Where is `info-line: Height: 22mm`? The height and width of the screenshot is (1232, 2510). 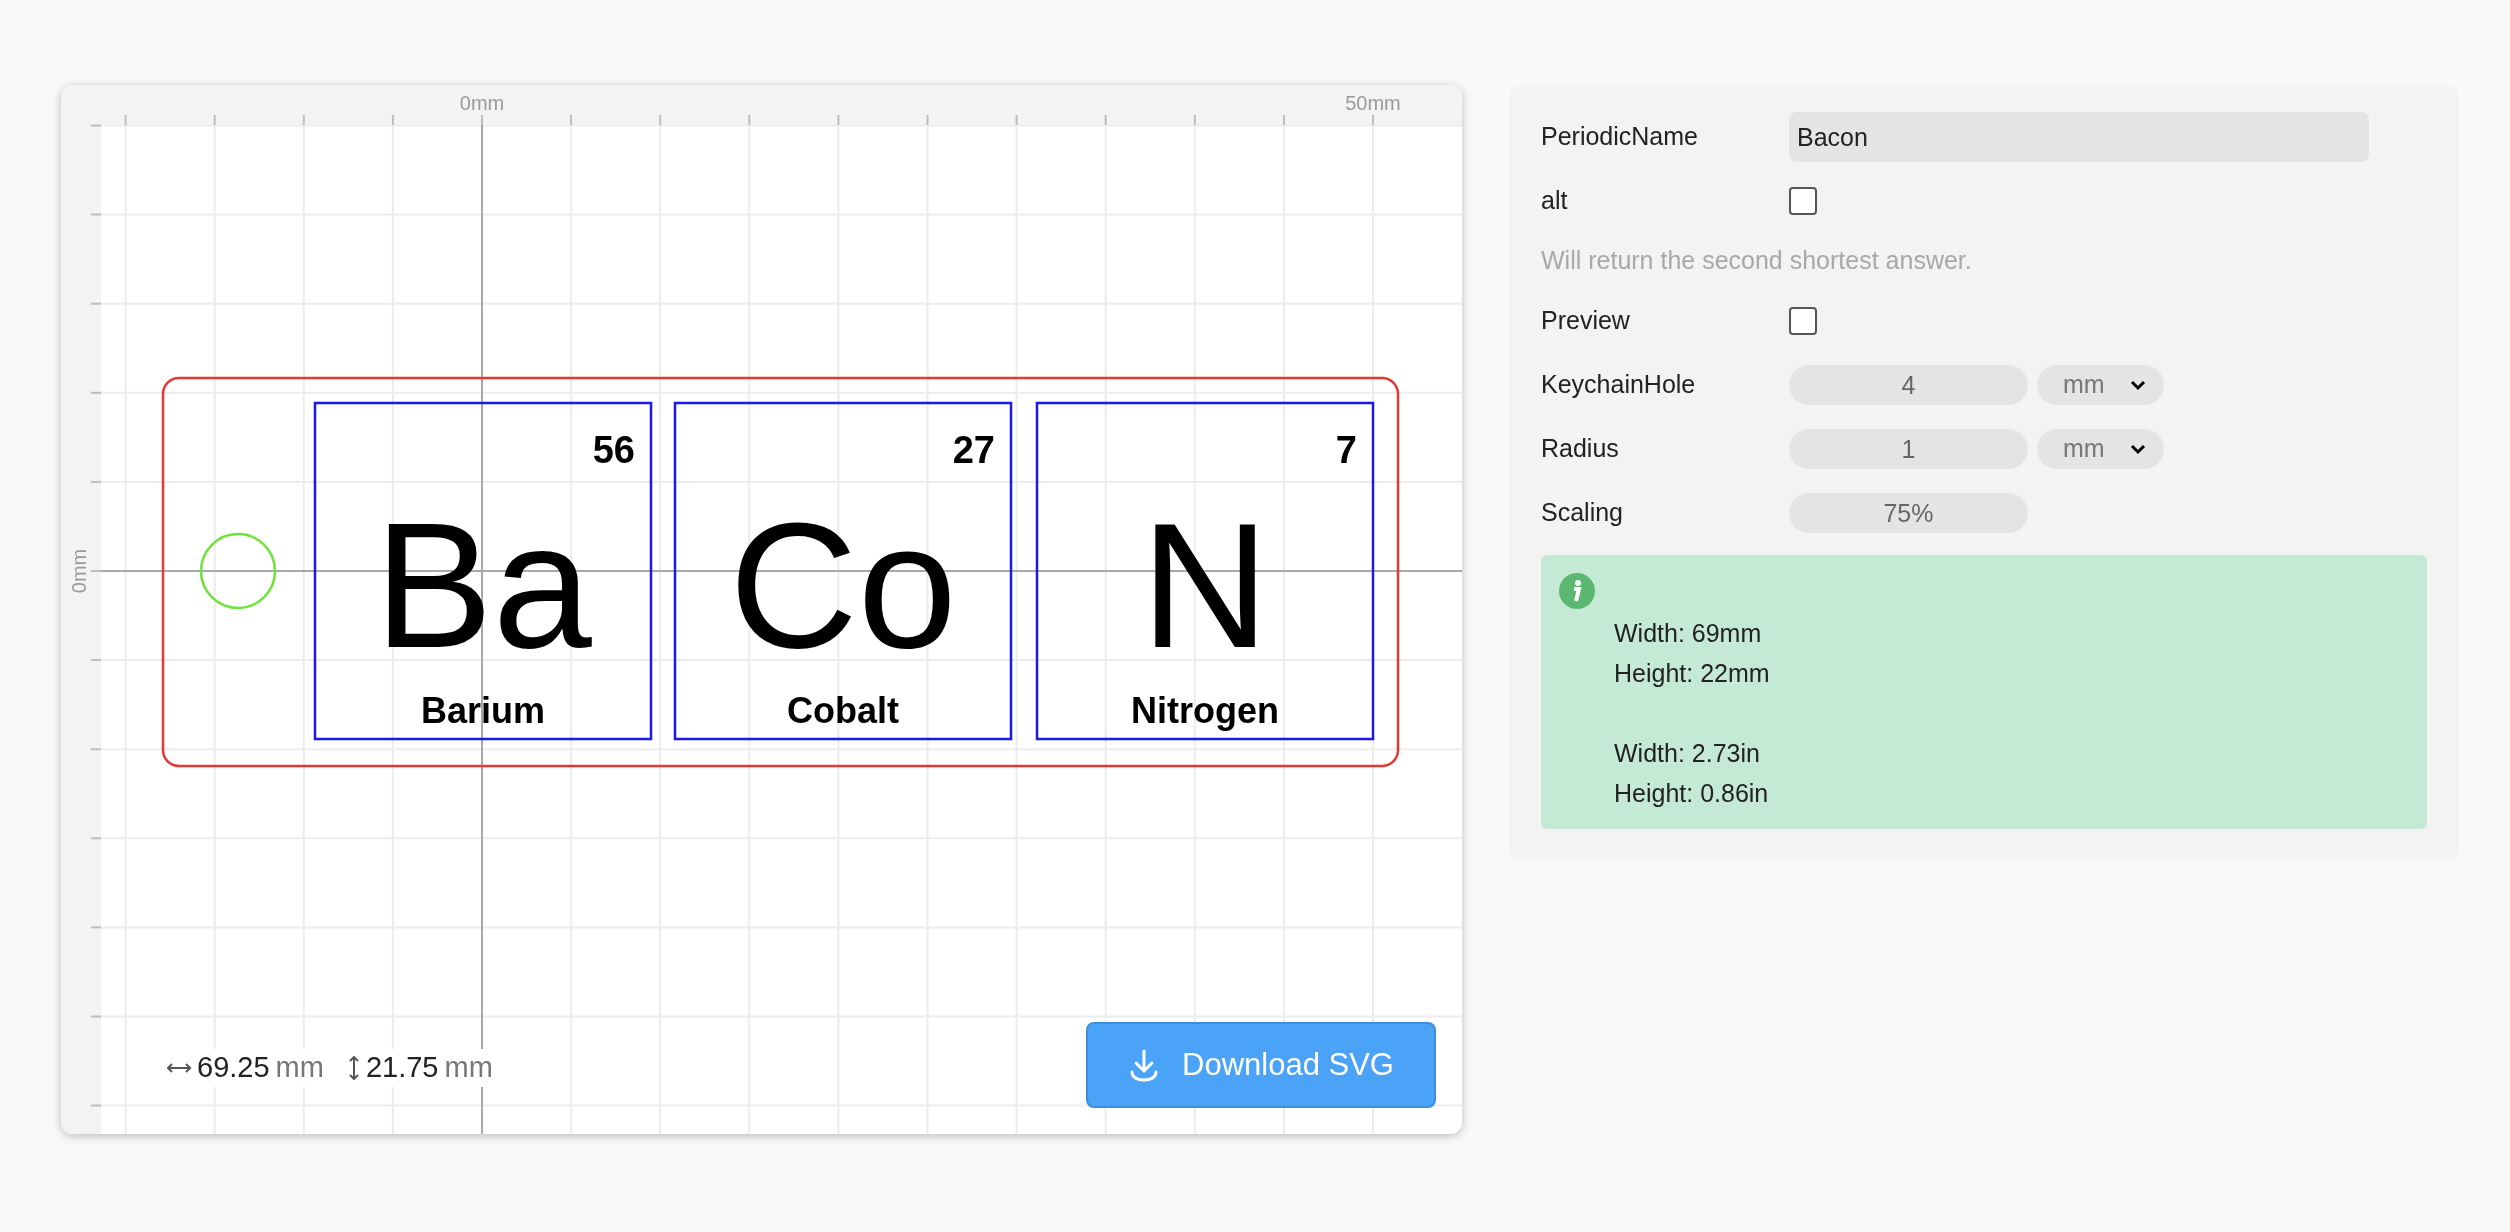
info-line: Height: 22mm is located at coordinates (1692, 673).